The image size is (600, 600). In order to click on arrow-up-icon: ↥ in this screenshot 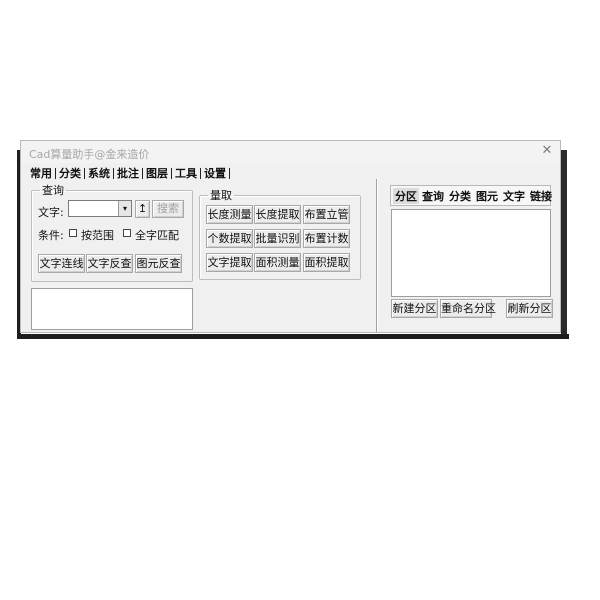, I will do `click(142, 208)`.